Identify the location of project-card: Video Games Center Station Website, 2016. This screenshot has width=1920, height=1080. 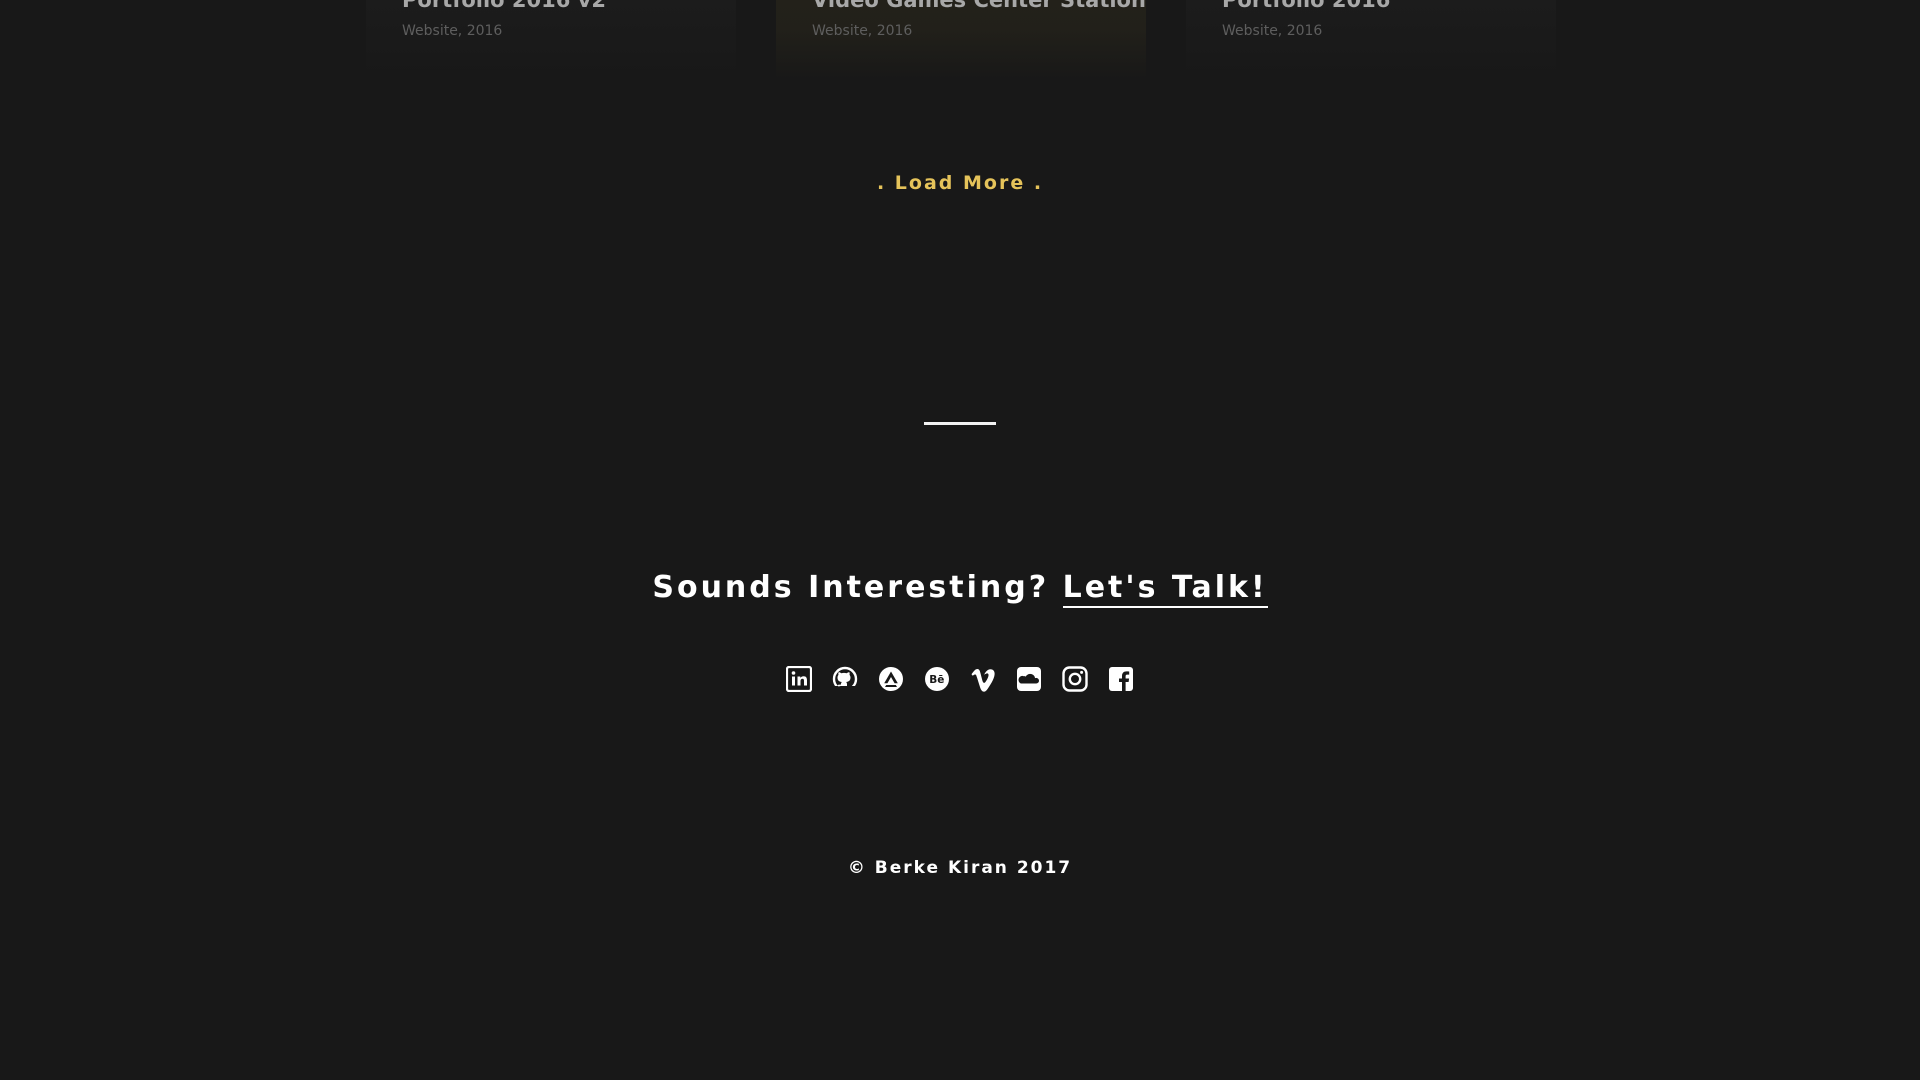
(961, 40).